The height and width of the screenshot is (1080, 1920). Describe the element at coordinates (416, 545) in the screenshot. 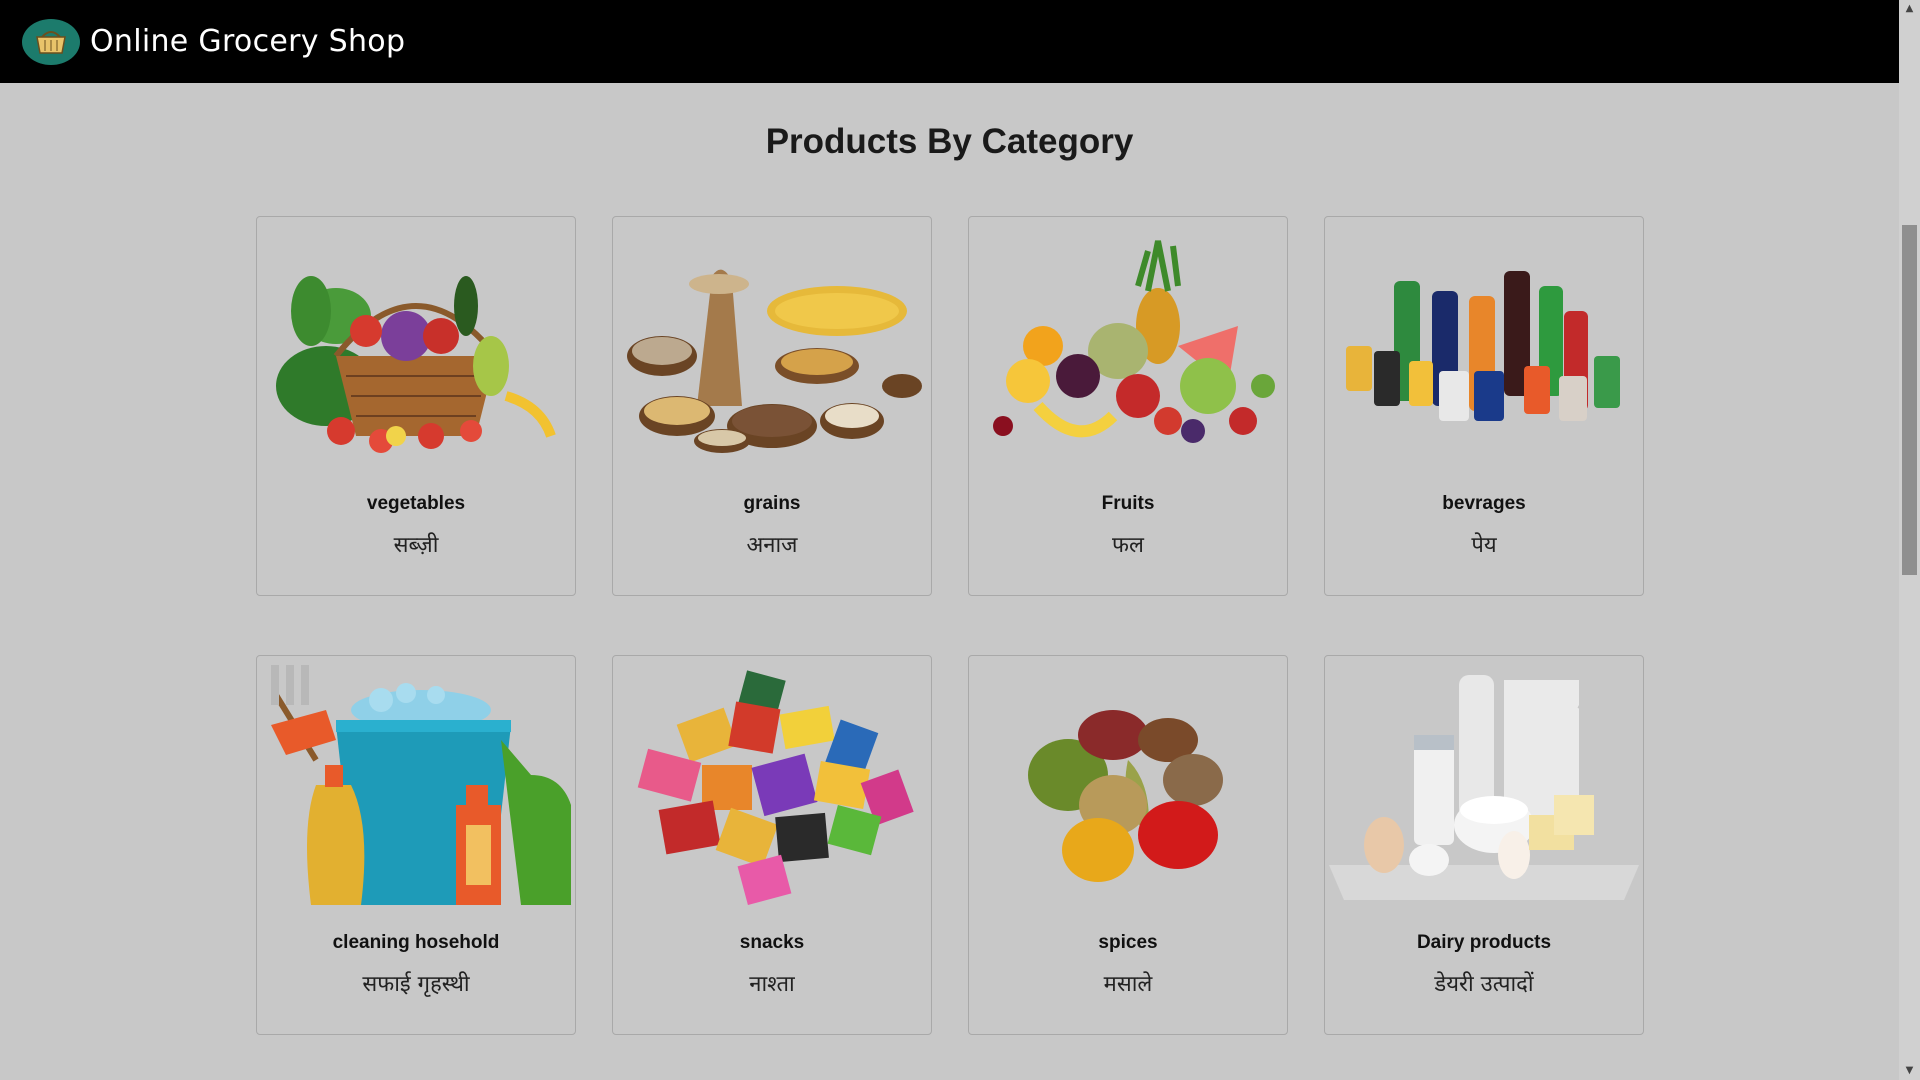

I see `category-name-hindi: सब्ज़ी` at that location.